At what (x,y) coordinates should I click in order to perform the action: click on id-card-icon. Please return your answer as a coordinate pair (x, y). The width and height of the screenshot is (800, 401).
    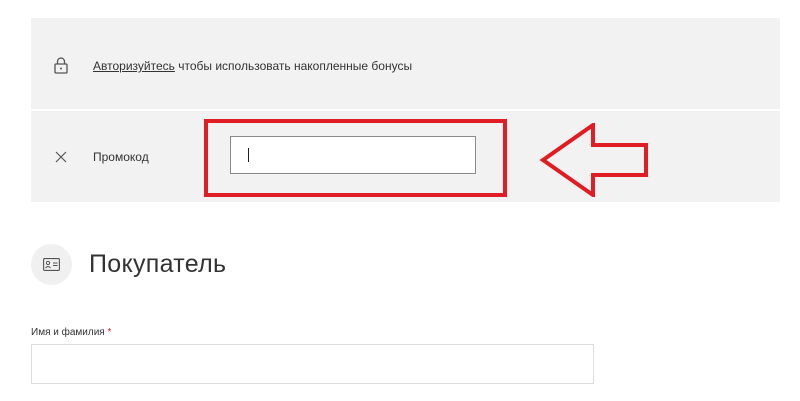
    Looking at the image, I should click on (51, 264).